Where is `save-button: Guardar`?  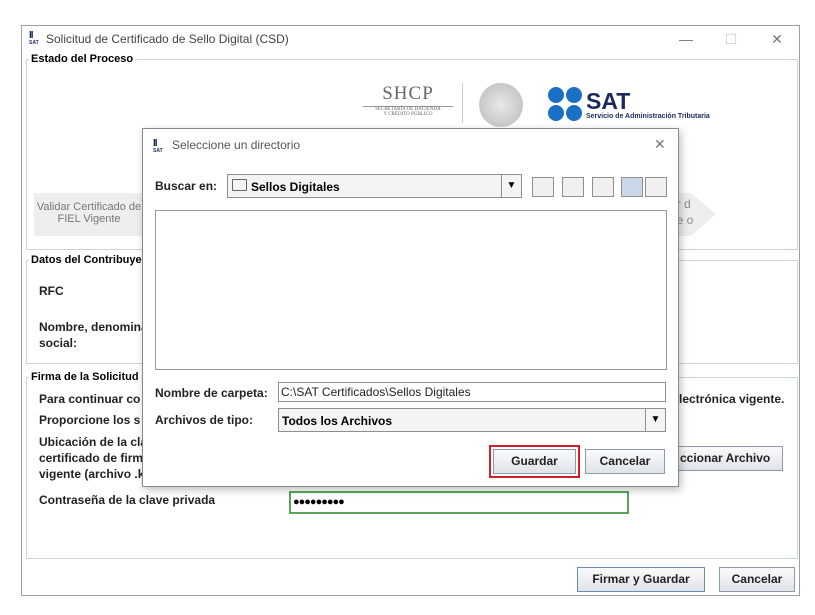
save-button: Guardar is located at coordinates (534, 461).